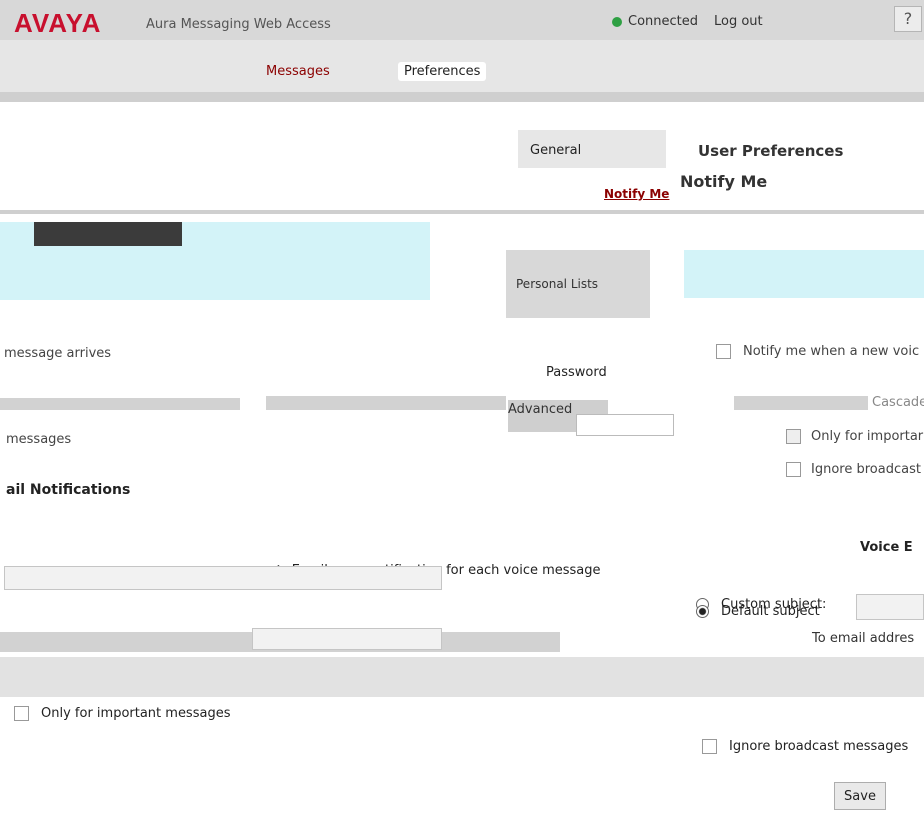  I want to click on ignore-broadcast-right-label: Ignore broadcast, so click(866, 469).